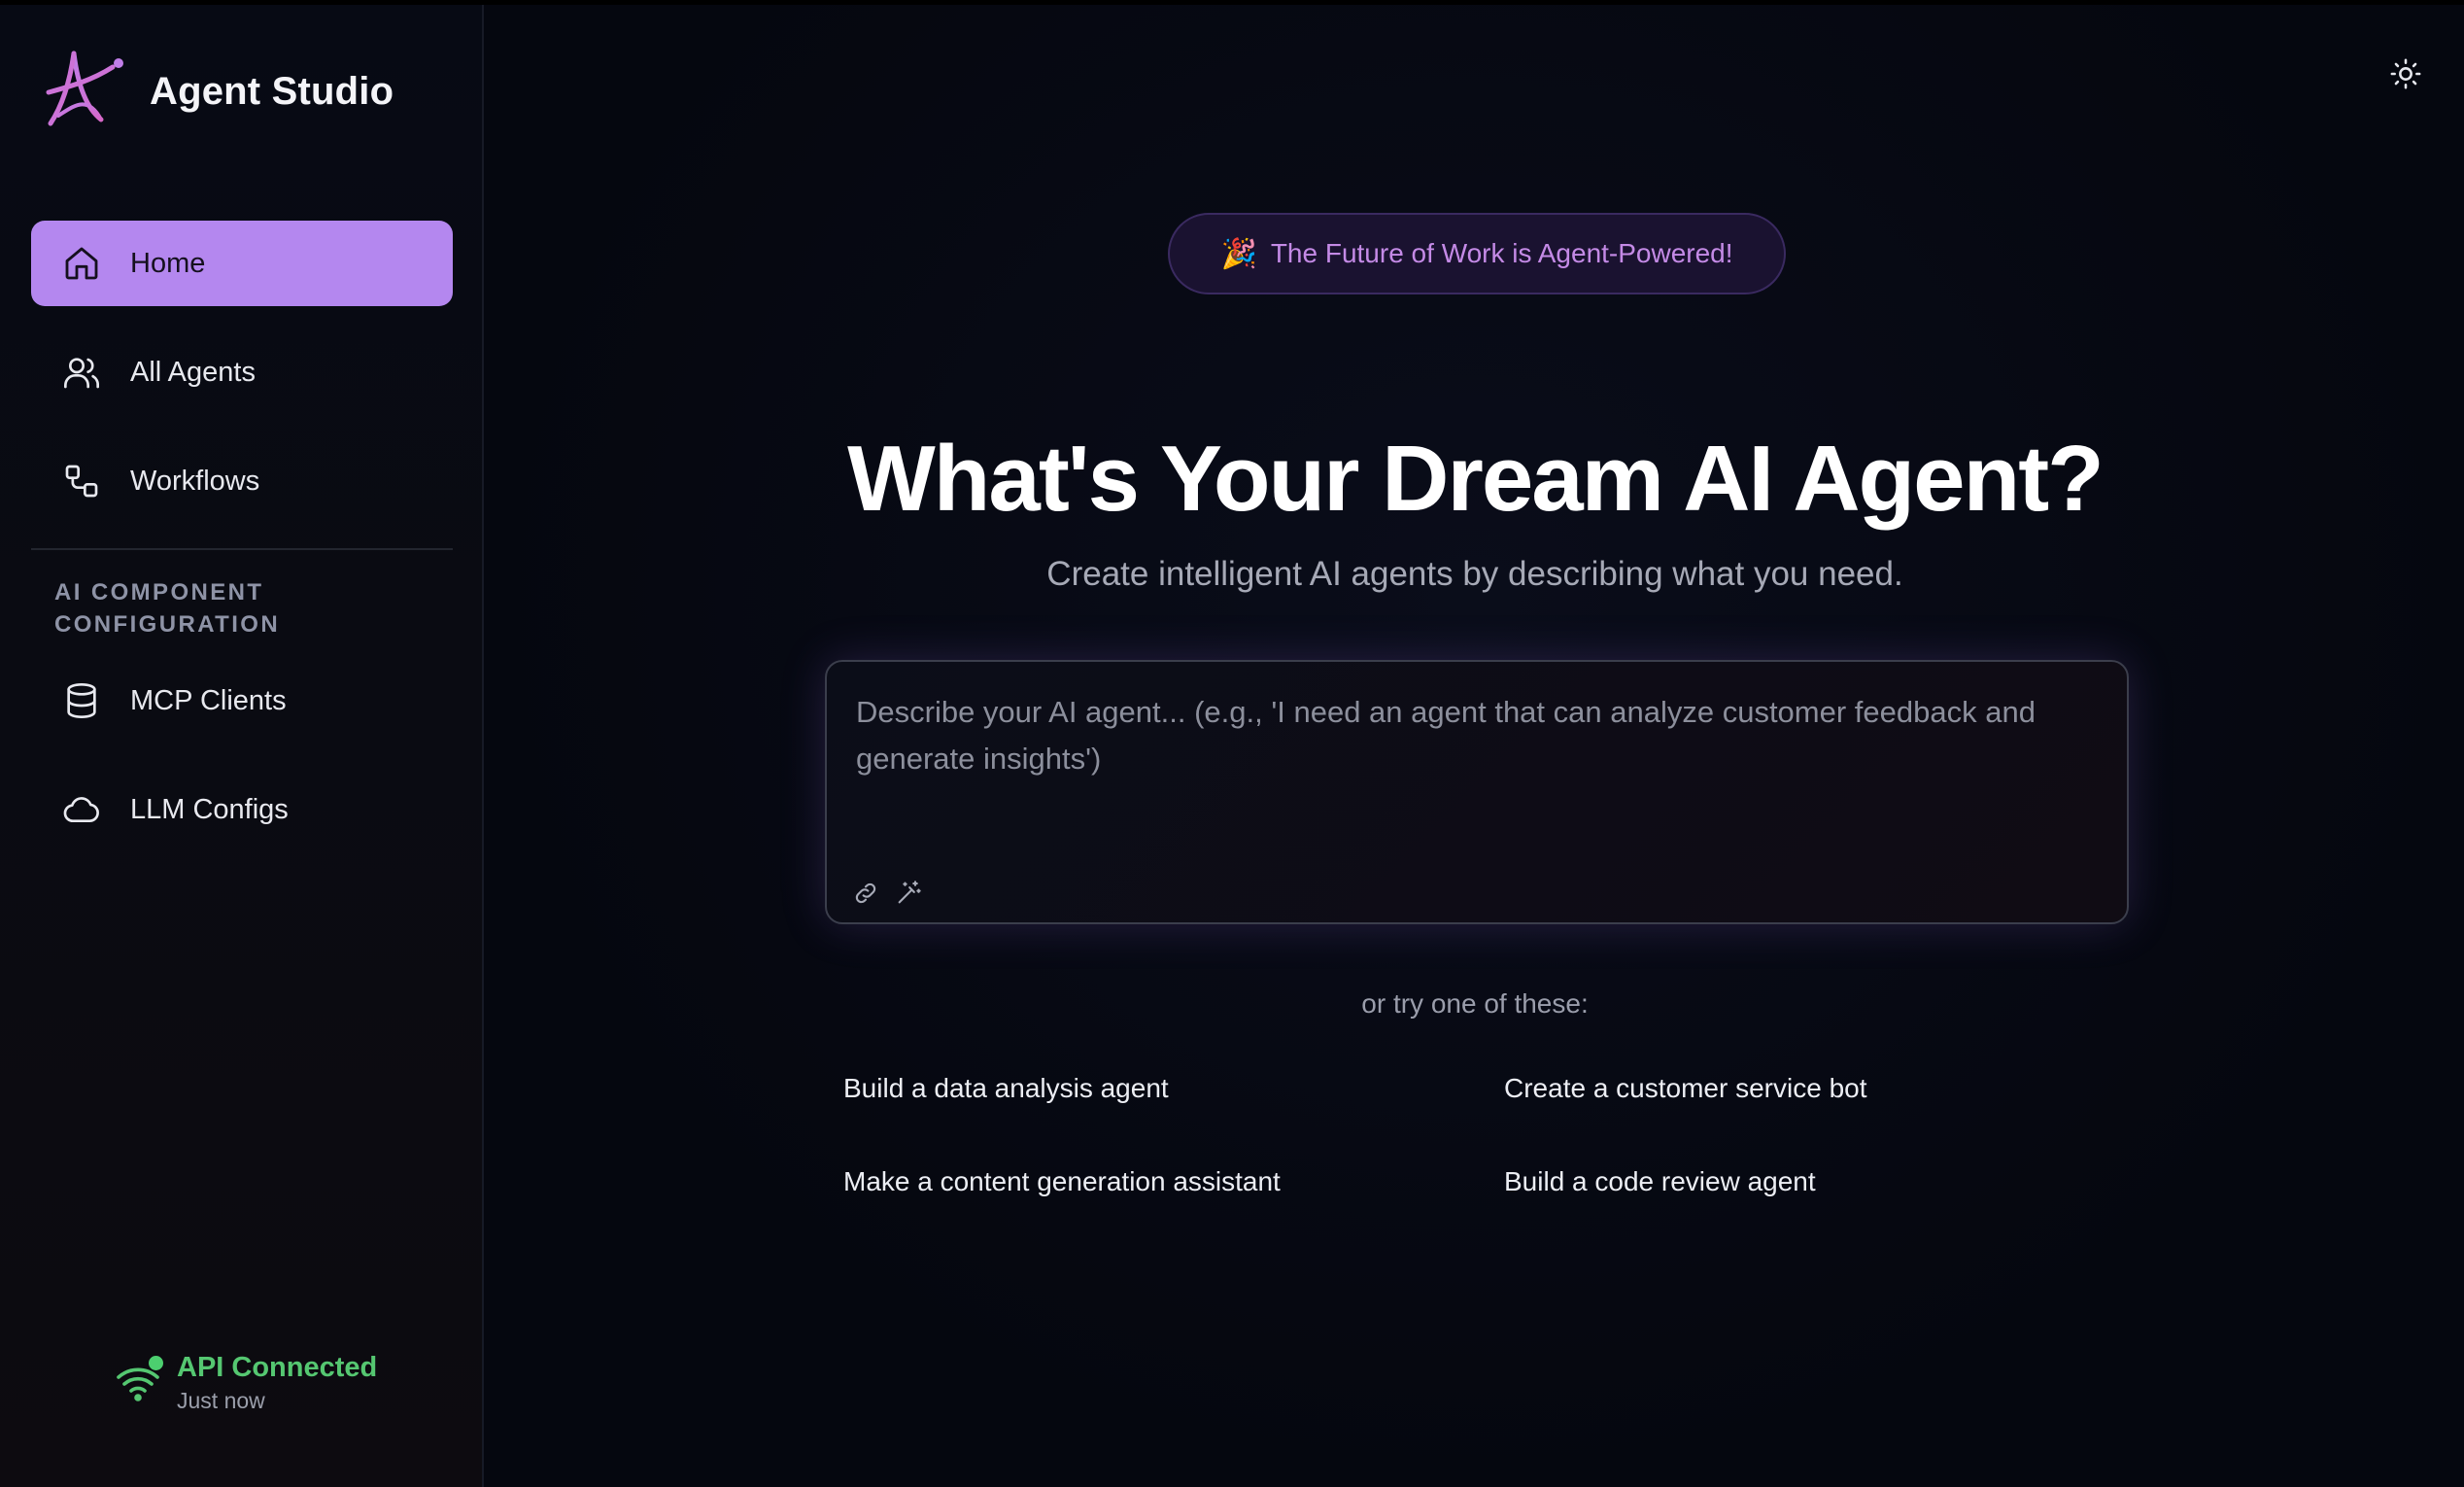  Describe the element at coordinates (1650, 1182) in the screenshot. I see `suggestion-code-review: Build a code review agent` at that location.